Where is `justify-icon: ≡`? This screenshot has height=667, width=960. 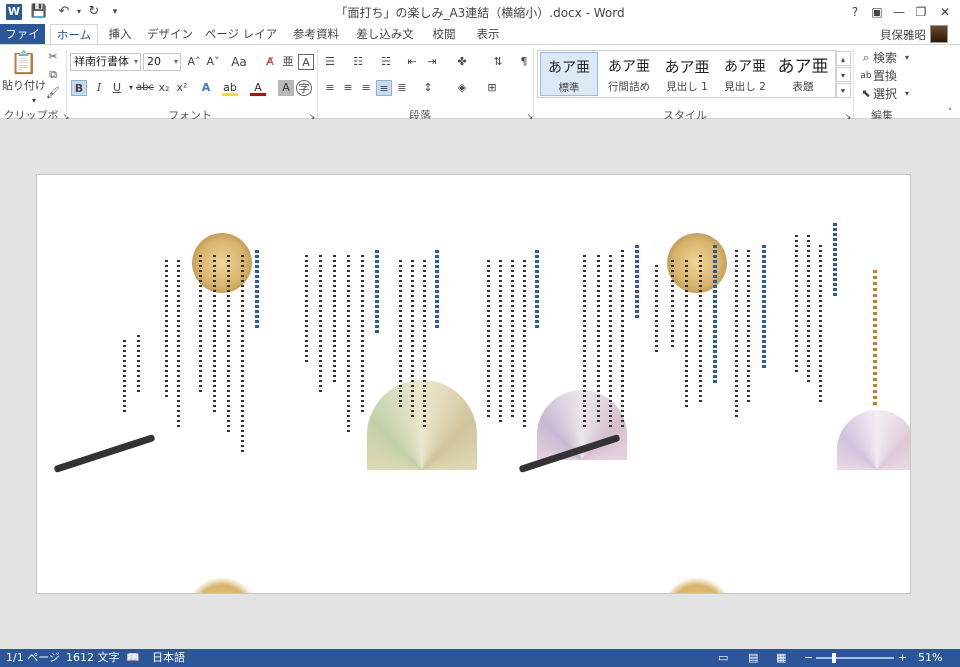
justify-icon: ≡ is located at coordinates (384, 88).